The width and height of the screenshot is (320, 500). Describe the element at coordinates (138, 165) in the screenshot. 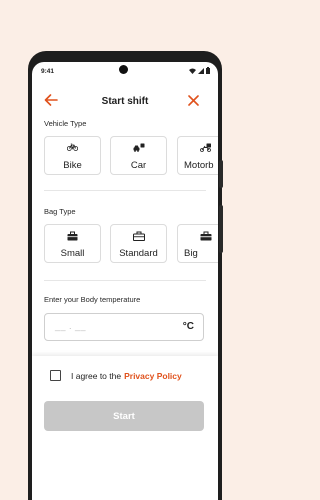

I see `vehicle-option-label: Car` at that location.